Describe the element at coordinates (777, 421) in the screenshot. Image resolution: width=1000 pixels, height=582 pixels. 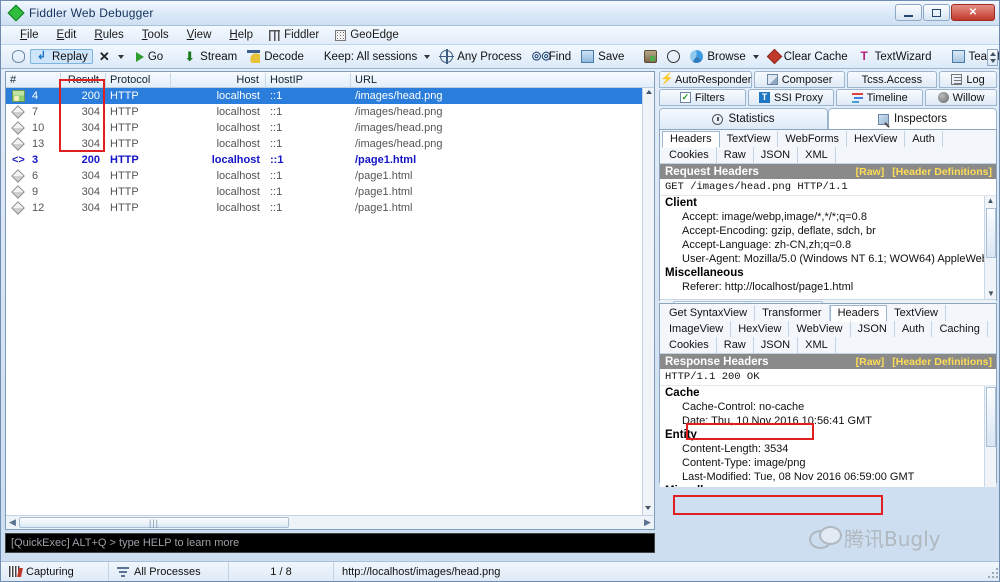
I see `response-header-date: Date: Thu, 10 Nov 2016 10:56:41 GMT` at that location.